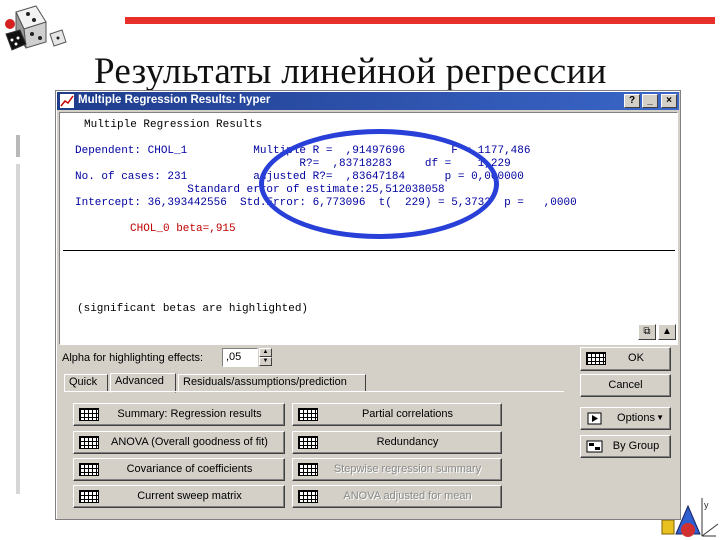 This screenshot has width=720, height=540. What do you see at coordinates (397, 414) in the screenshot?
I see `partial-correlations-button: Partial correlations` at bounding box center [397, 414].